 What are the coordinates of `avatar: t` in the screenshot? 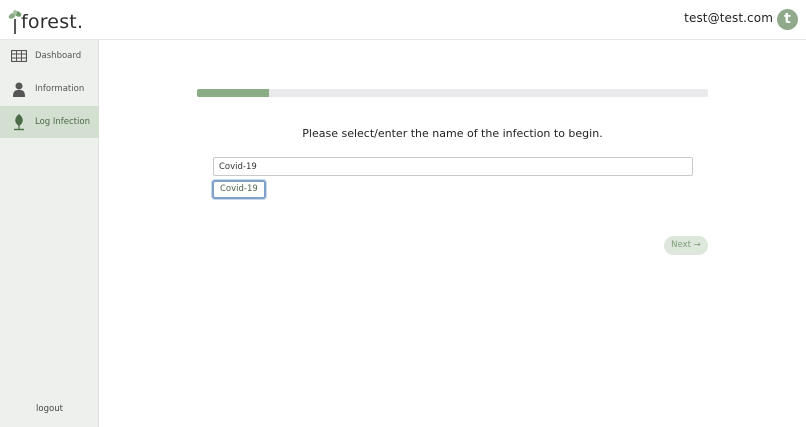 It's located at (787, 19).